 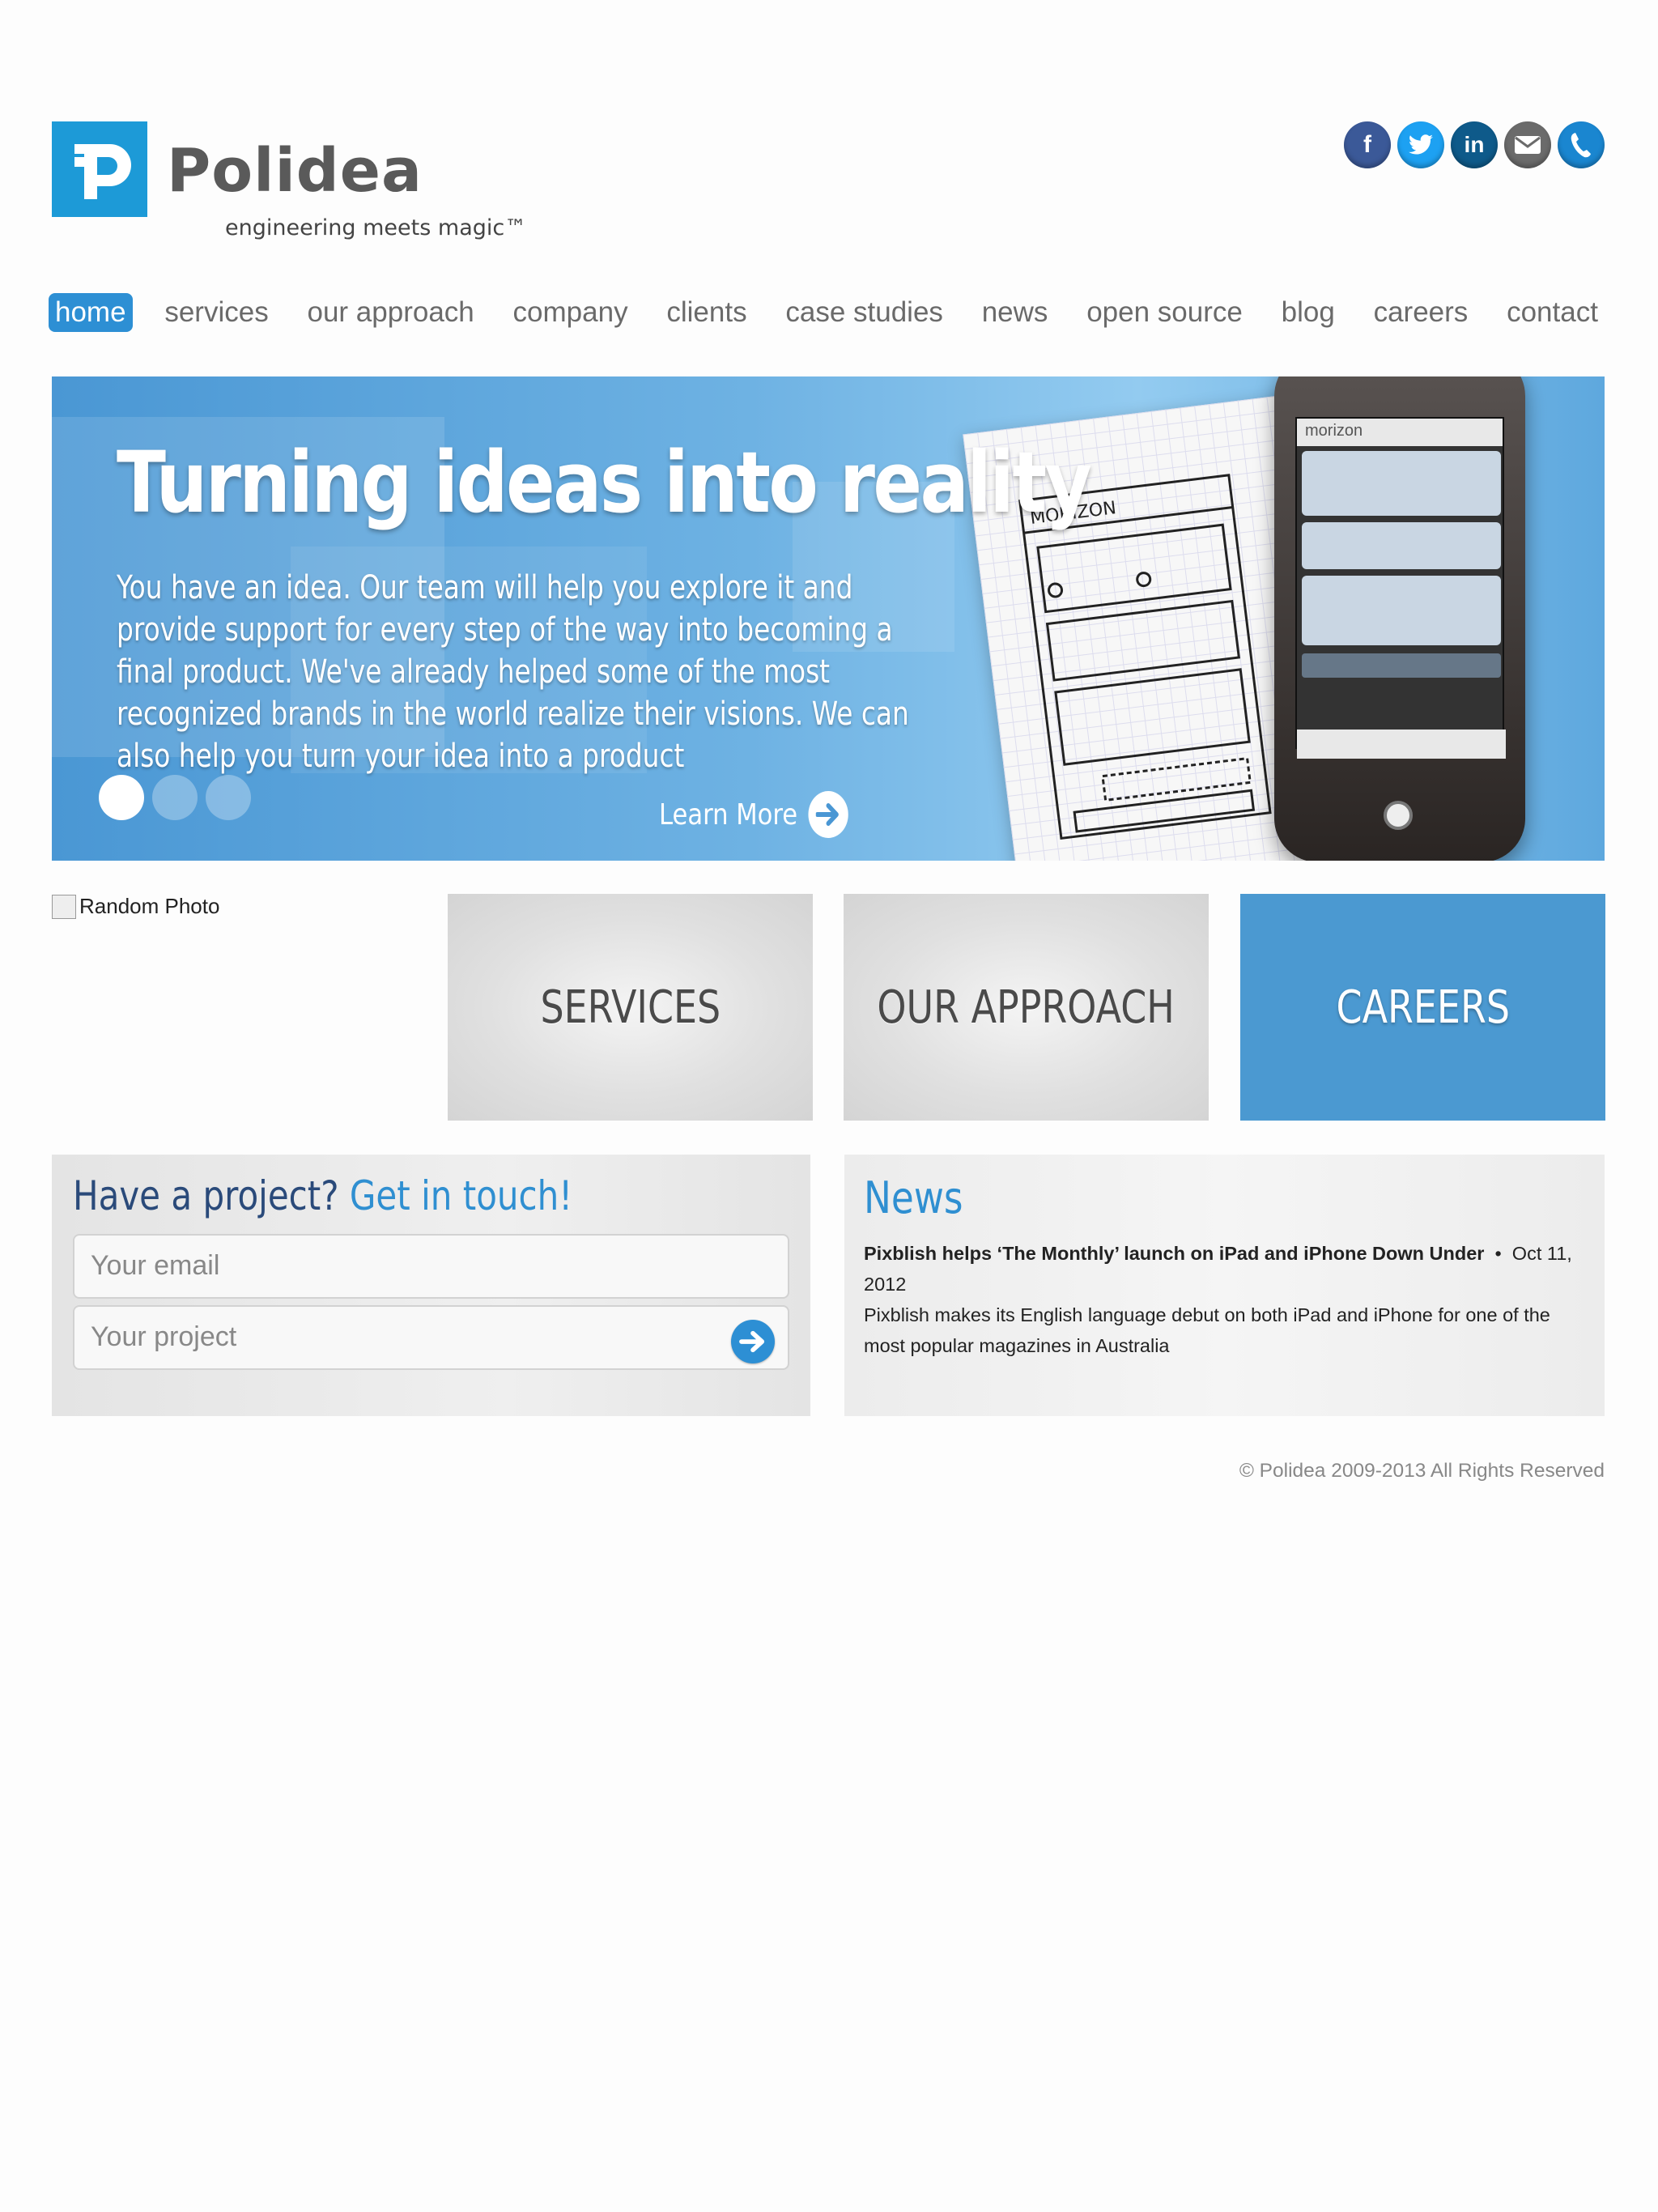 What do you see at coordinates (216, 312) in the screenshot?
I see `nav-services: services` at bounding box center [216, 312].